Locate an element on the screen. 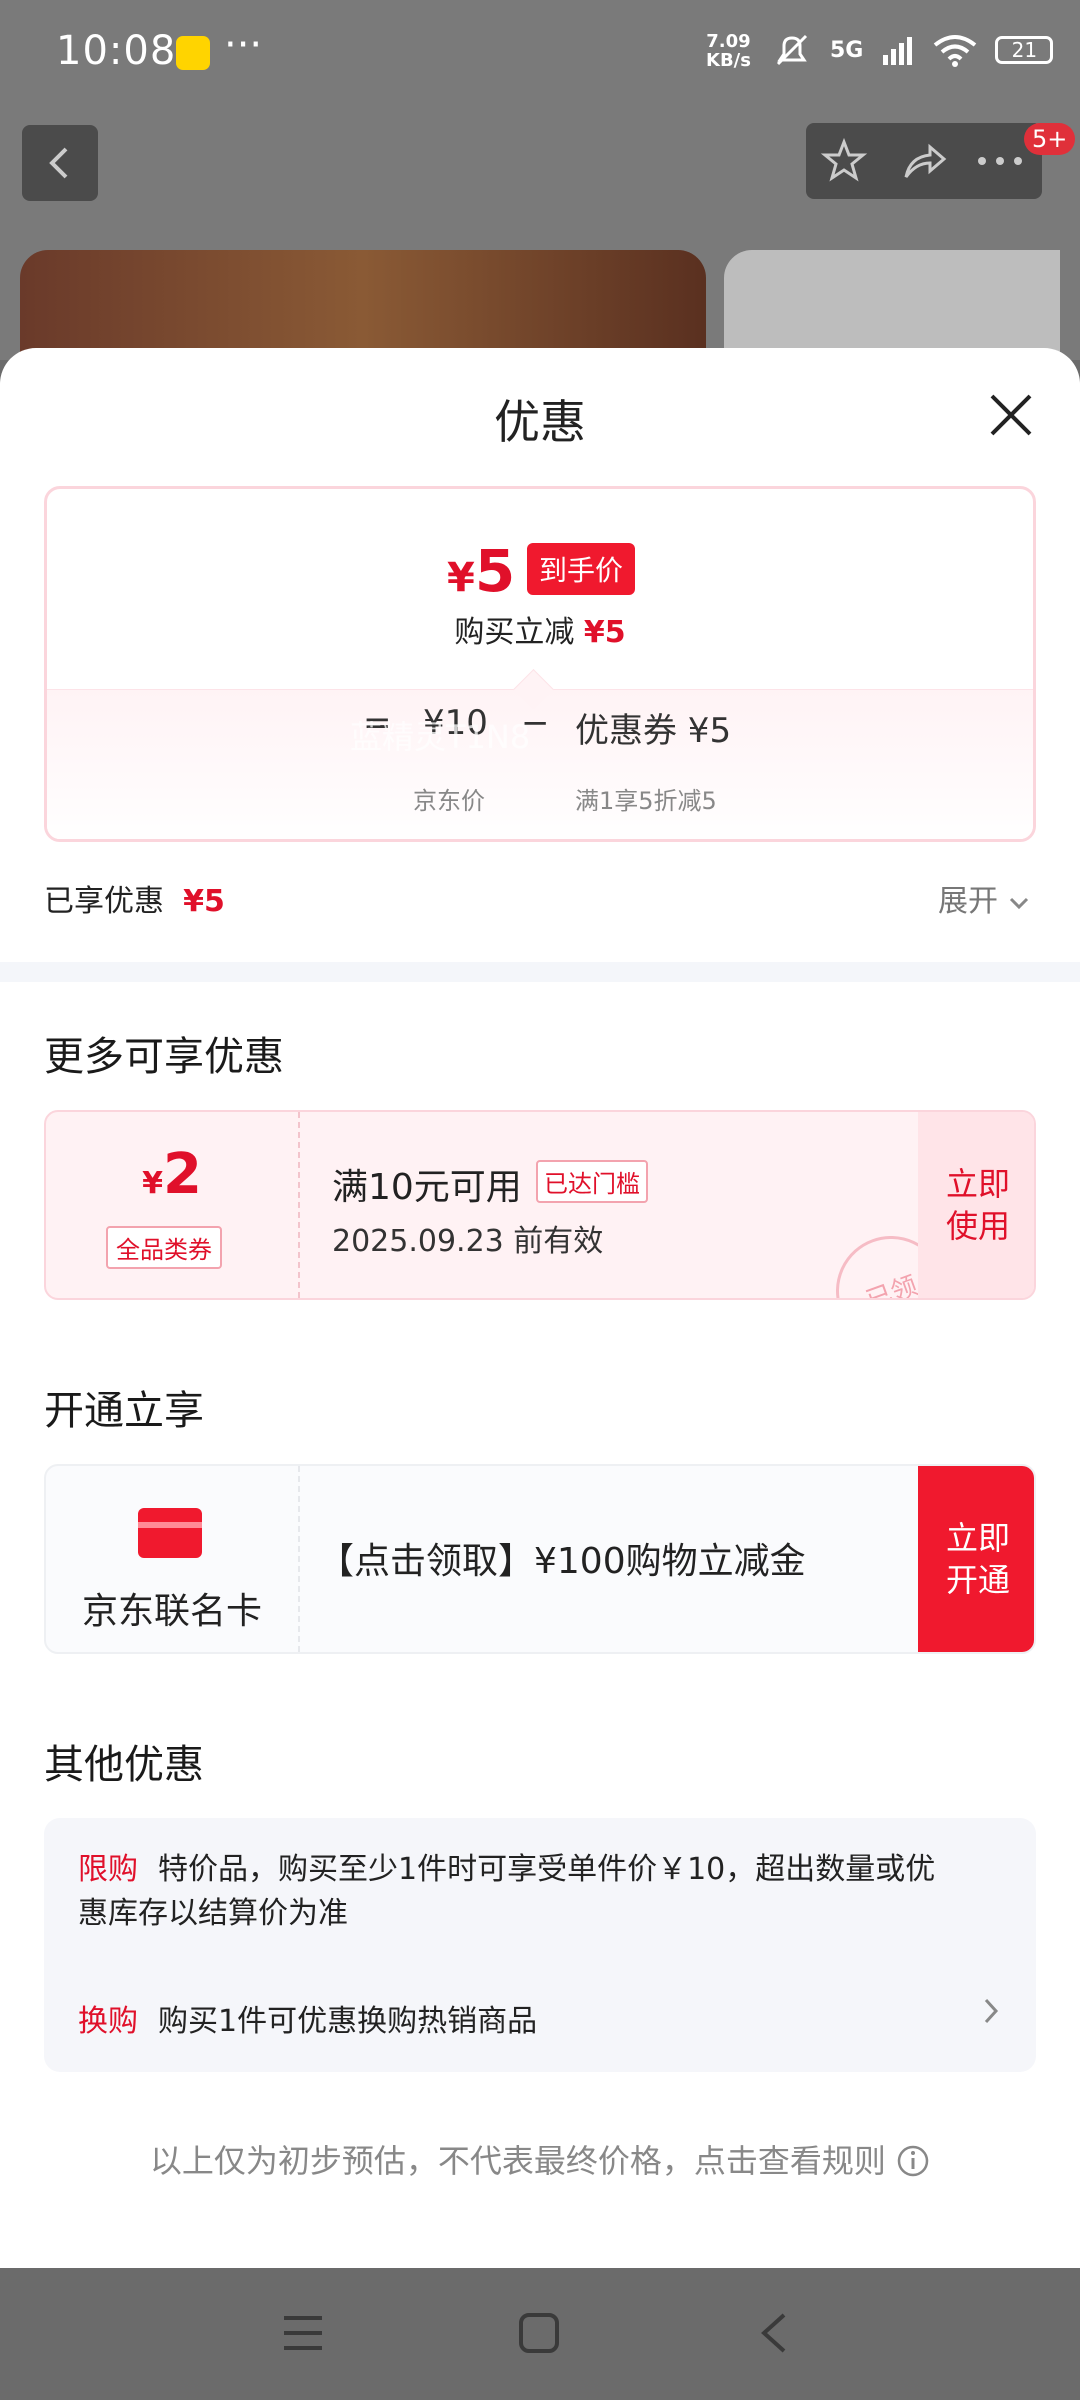 This screenshot has height=2400, width=1080. coupon-condition: 满10元可用 is located at coordinates (427, 1187).